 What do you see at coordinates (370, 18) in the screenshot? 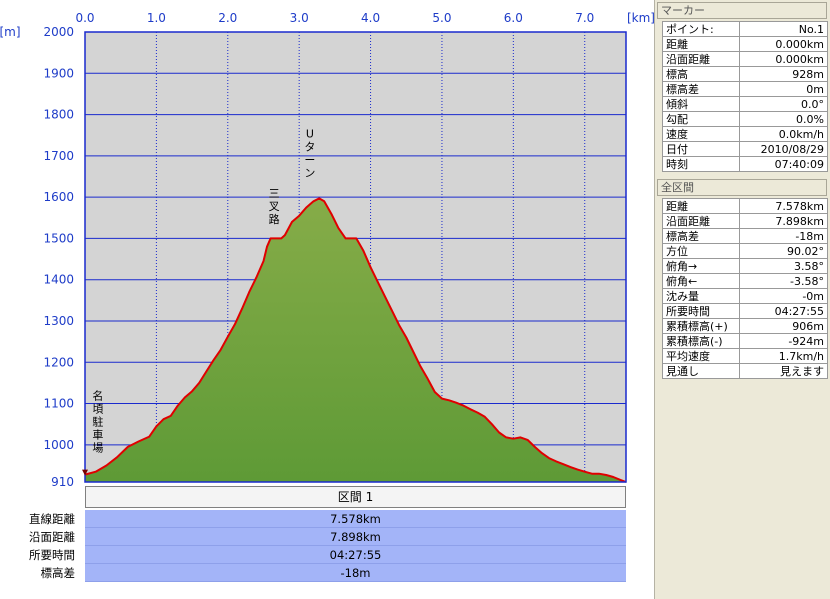
I see `x-tick-label: 4.0` at bounding box center [370, 18].